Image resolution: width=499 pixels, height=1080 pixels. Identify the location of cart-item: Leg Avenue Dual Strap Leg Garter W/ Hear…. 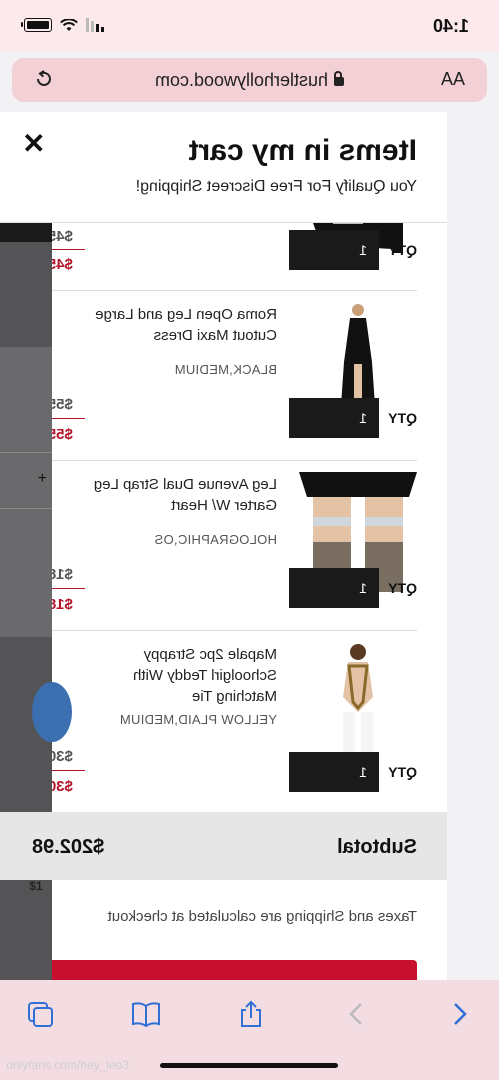
(222, 545).